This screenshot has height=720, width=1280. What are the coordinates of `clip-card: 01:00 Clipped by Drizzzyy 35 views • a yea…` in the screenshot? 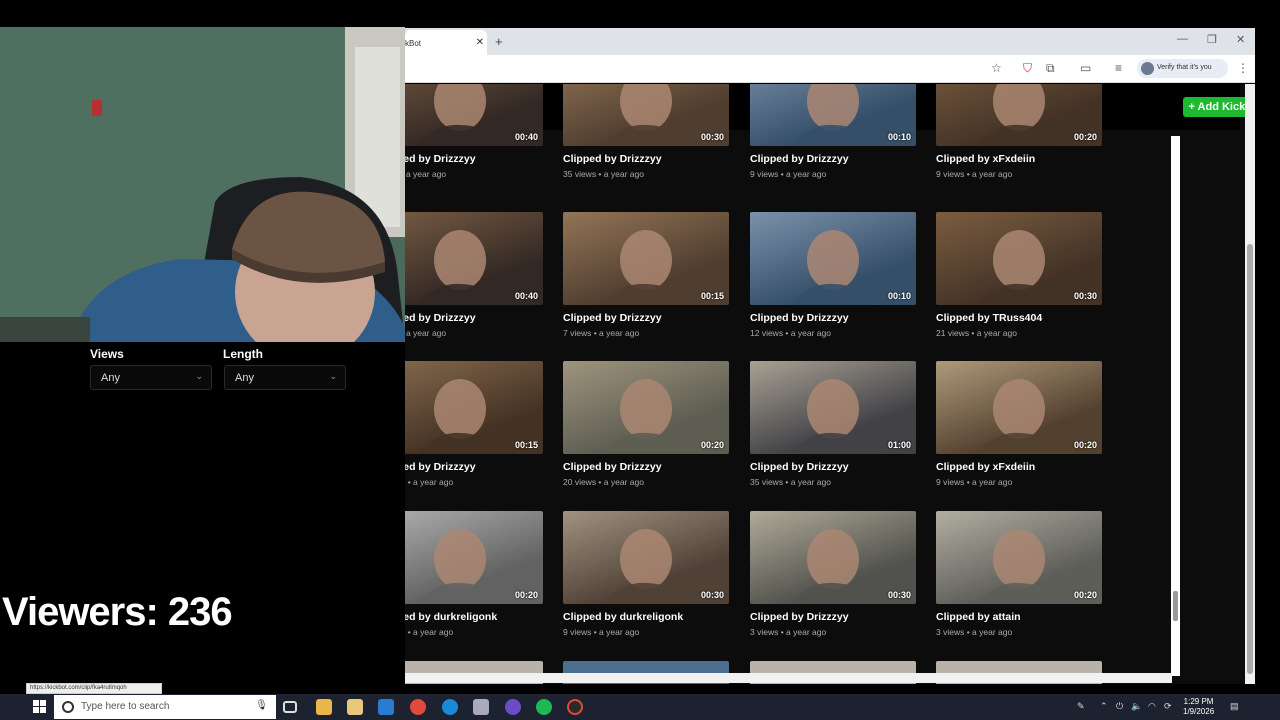 It's located at (835, 424).